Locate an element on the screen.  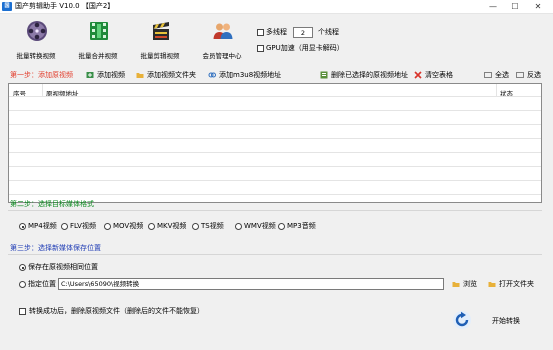
invert-select-icon is located at coordinates (520, 75).